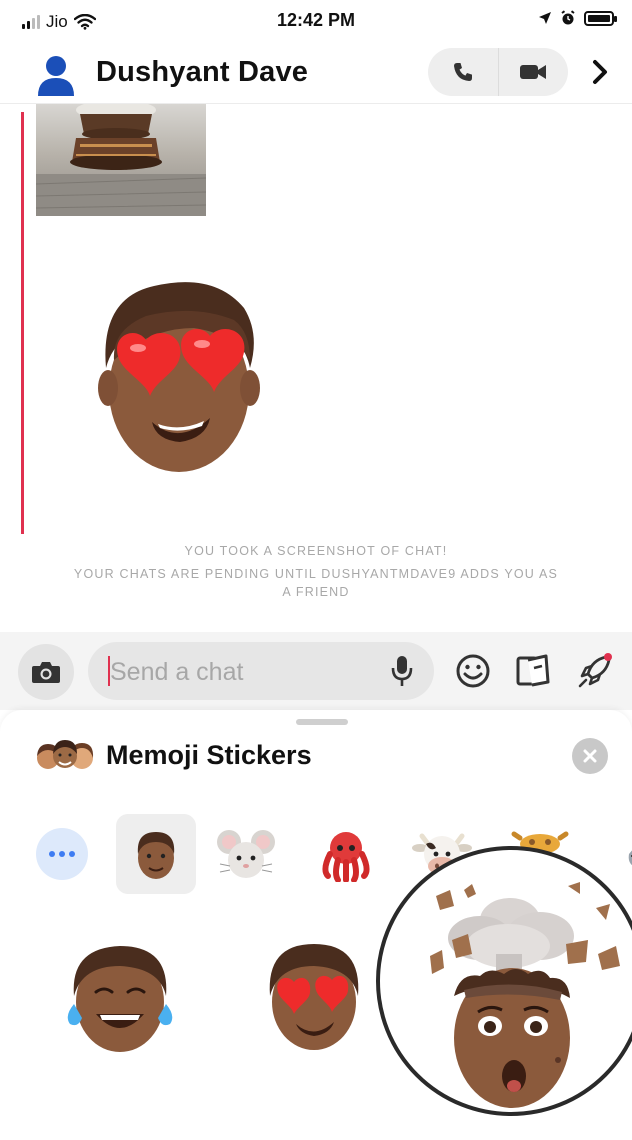  Describe the element at coordinates (316, 671) in the screenshot. I see `chat-input-bar: Send a chat` at that location.